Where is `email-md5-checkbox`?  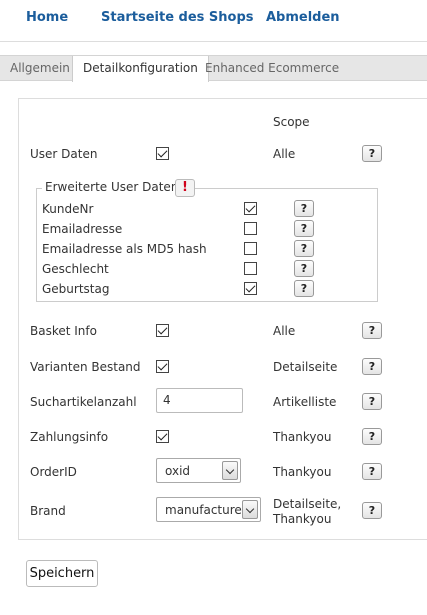
email-md5-checkbox is located at coordinates (250, 248).